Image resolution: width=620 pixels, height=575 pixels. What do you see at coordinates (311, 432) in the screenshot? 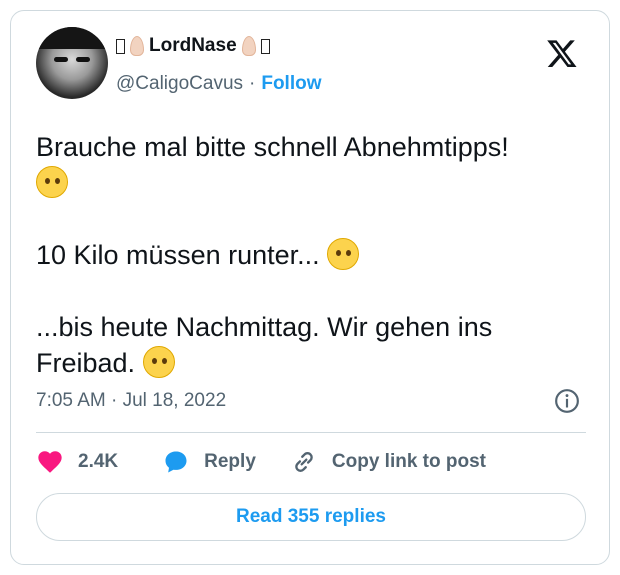
I see `divider` at bounding box center [311, 432].